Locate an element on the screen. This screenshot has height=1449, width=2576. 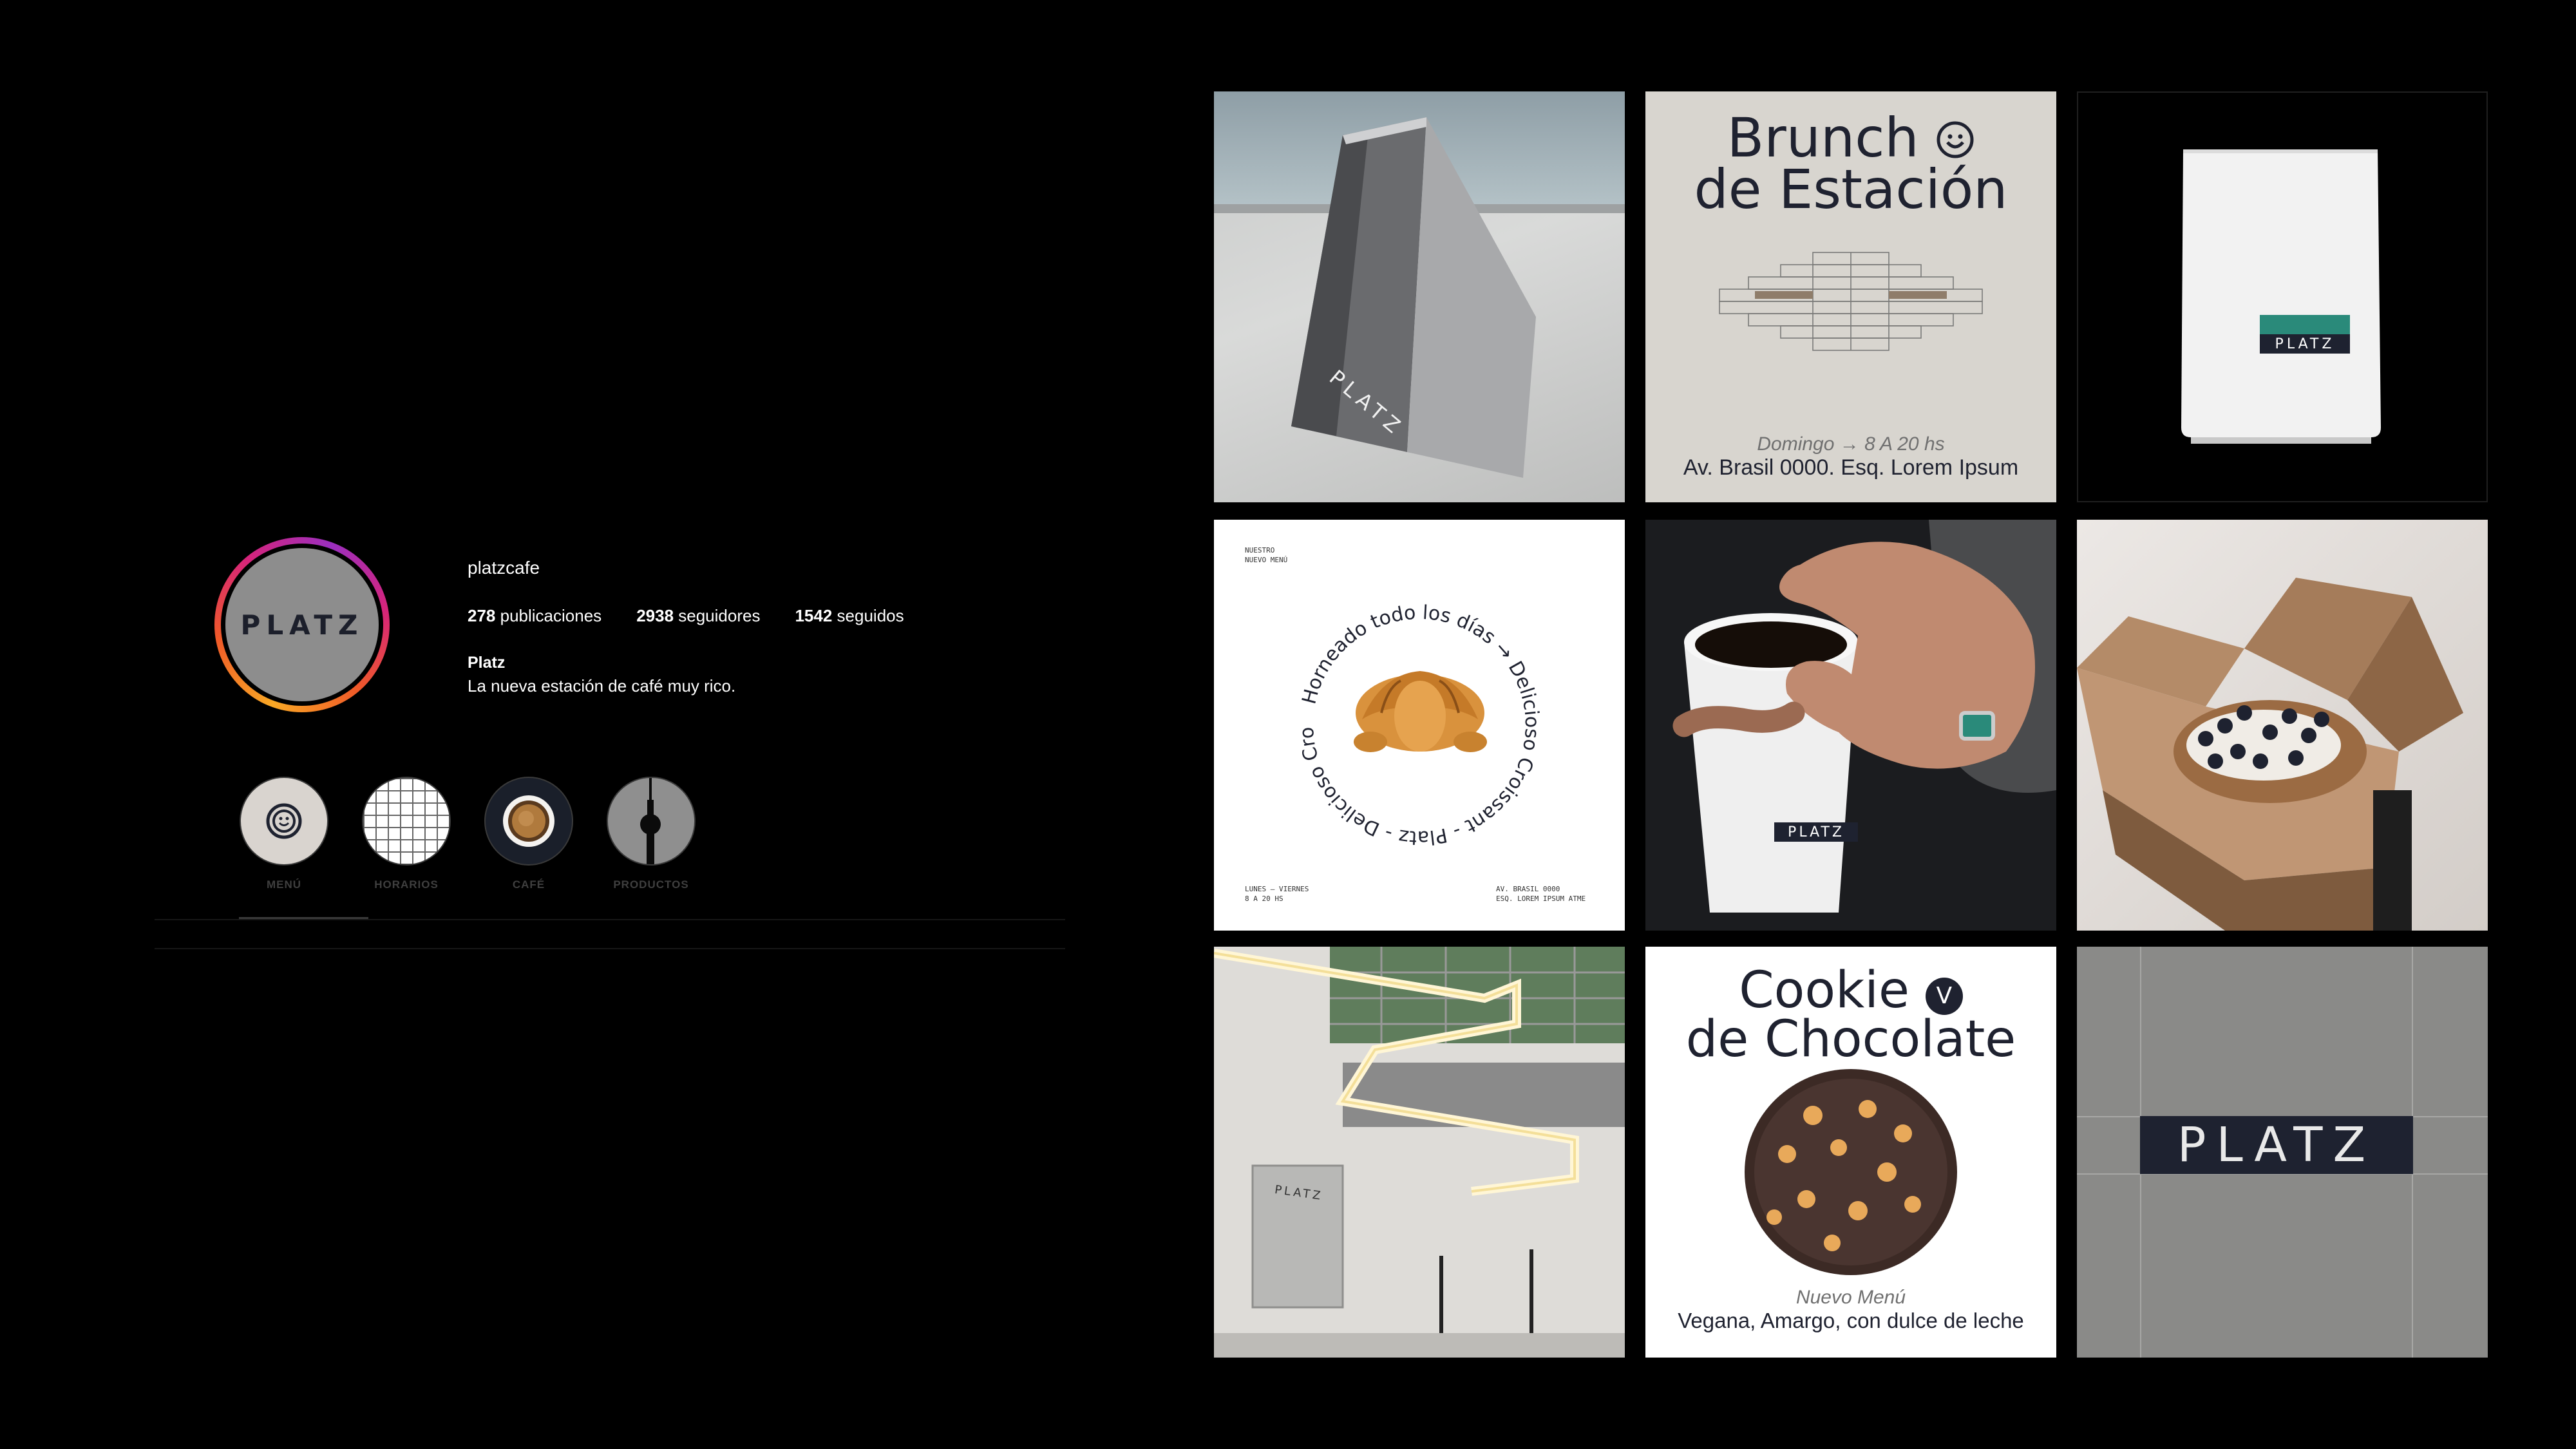
post-coffee-bag: PLATZ is located at coordinates (2282, 296).